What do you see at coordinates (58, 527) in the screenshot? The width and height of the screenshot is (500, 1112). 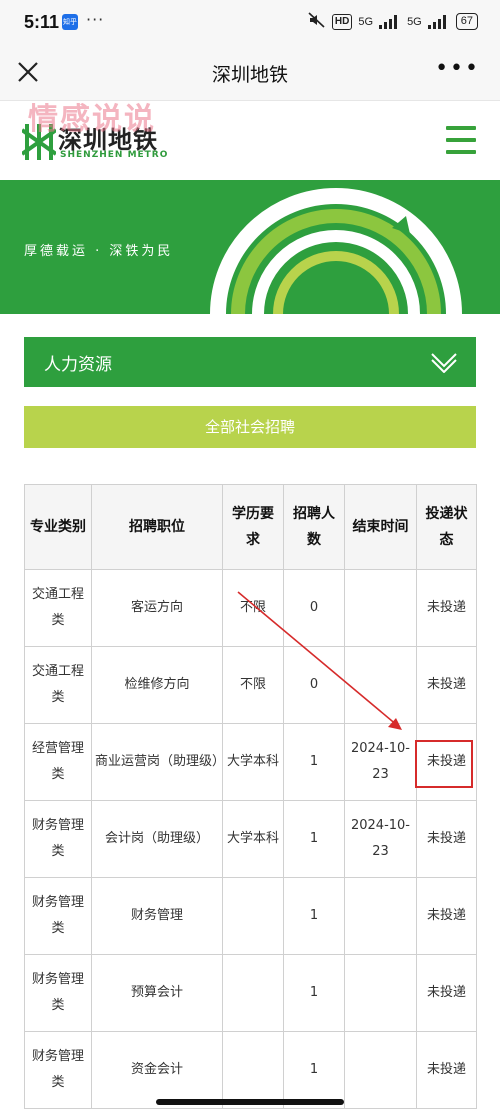 I see `header-category: 专业类别` at bounding box center [58, 527].